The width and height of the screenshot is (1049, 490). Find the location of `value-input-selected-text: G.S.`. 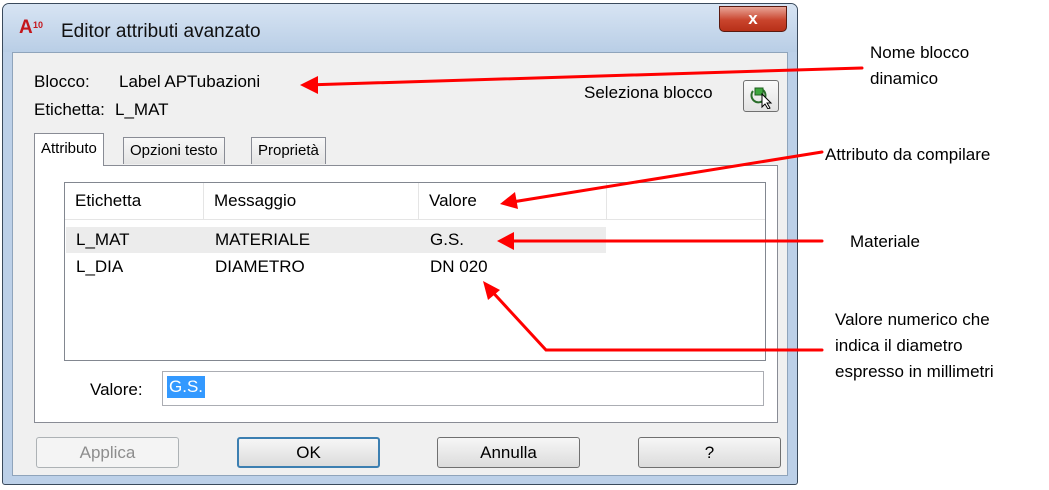

value-input-selected-text: G.S. is located at coordinates (186, 387).